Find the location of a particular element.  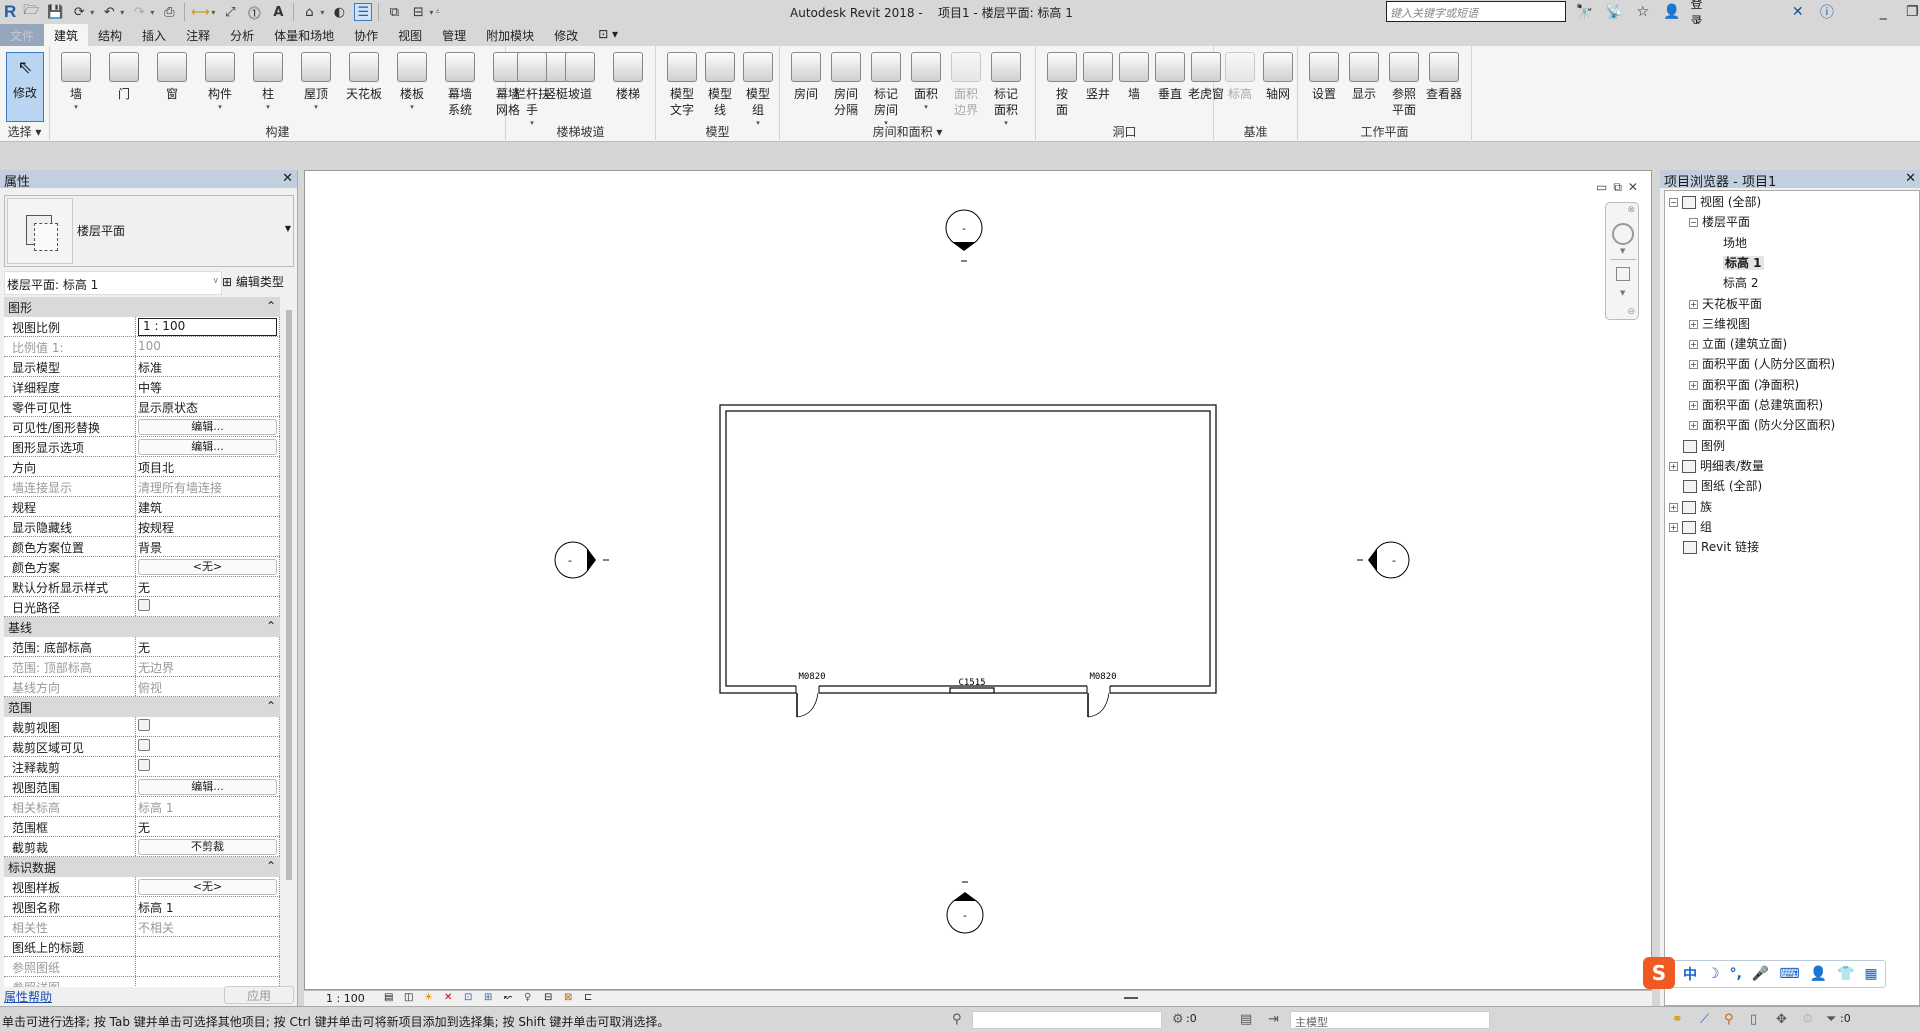

browser-item: + 族 is located at coordinates (1690, 507).